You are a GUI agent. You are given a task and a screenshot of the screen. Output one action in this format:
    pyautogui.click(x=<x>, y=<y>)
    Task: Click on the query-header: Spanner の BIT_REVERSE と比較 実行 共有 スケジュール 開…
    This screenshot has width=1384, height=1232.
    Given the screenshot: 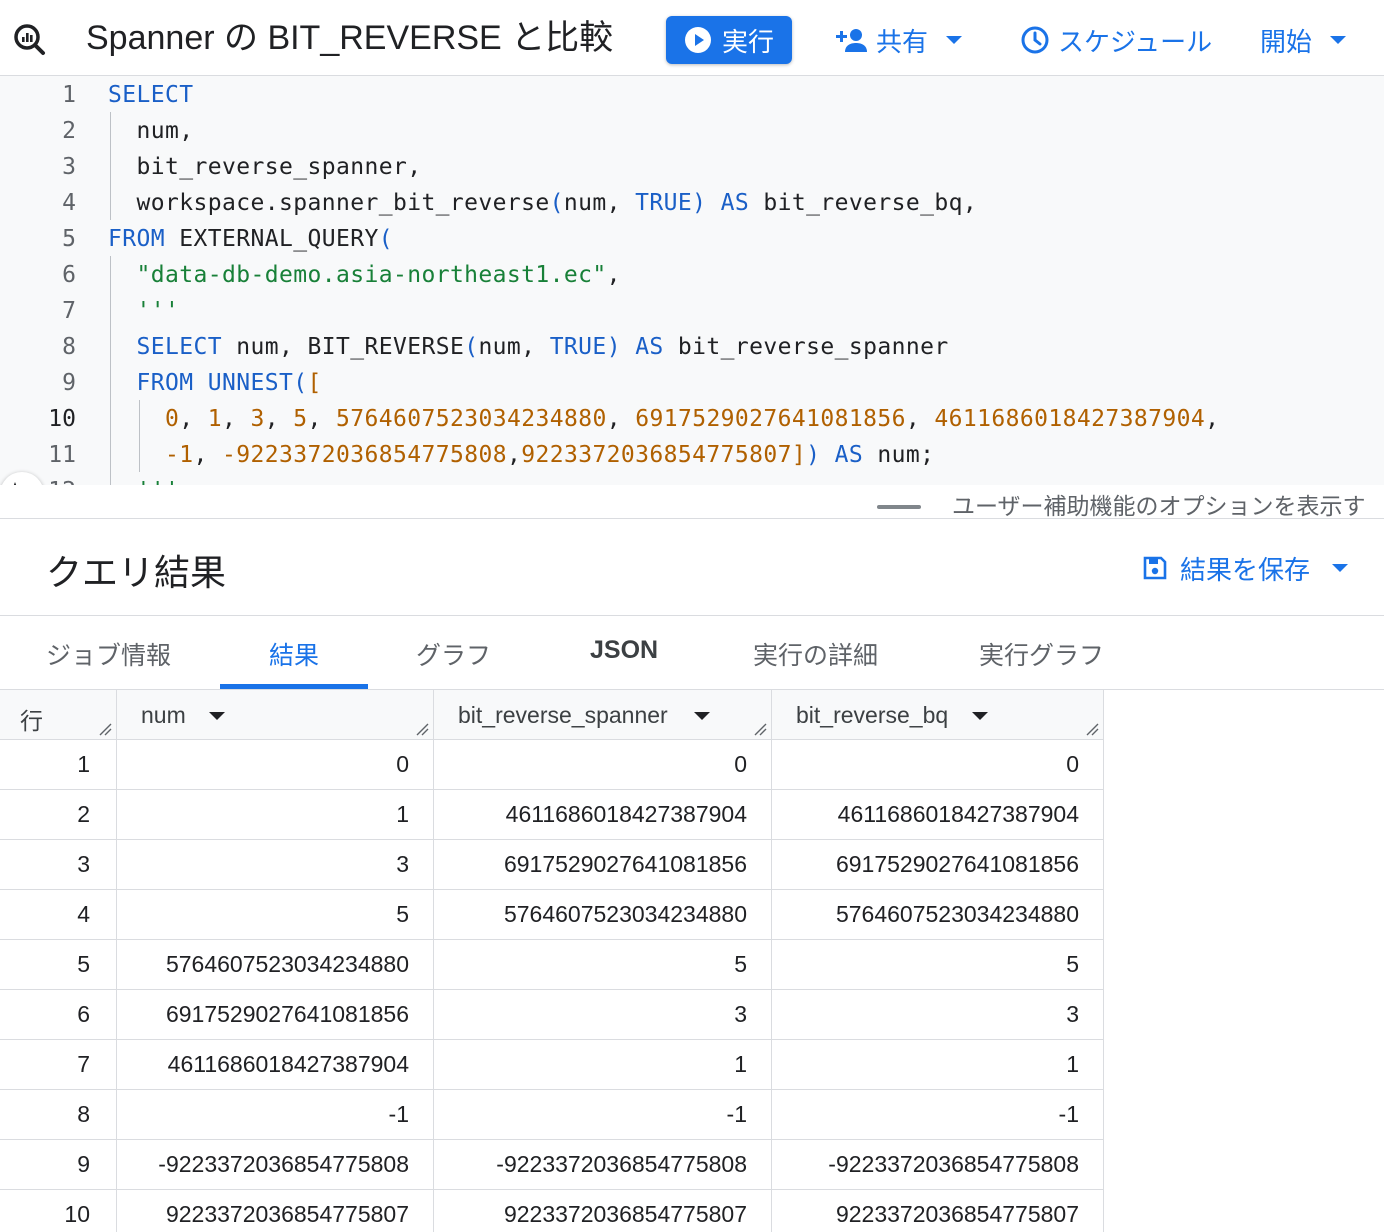 What is the action you would take?
    pyautogui.click(x=692, y=38)
    